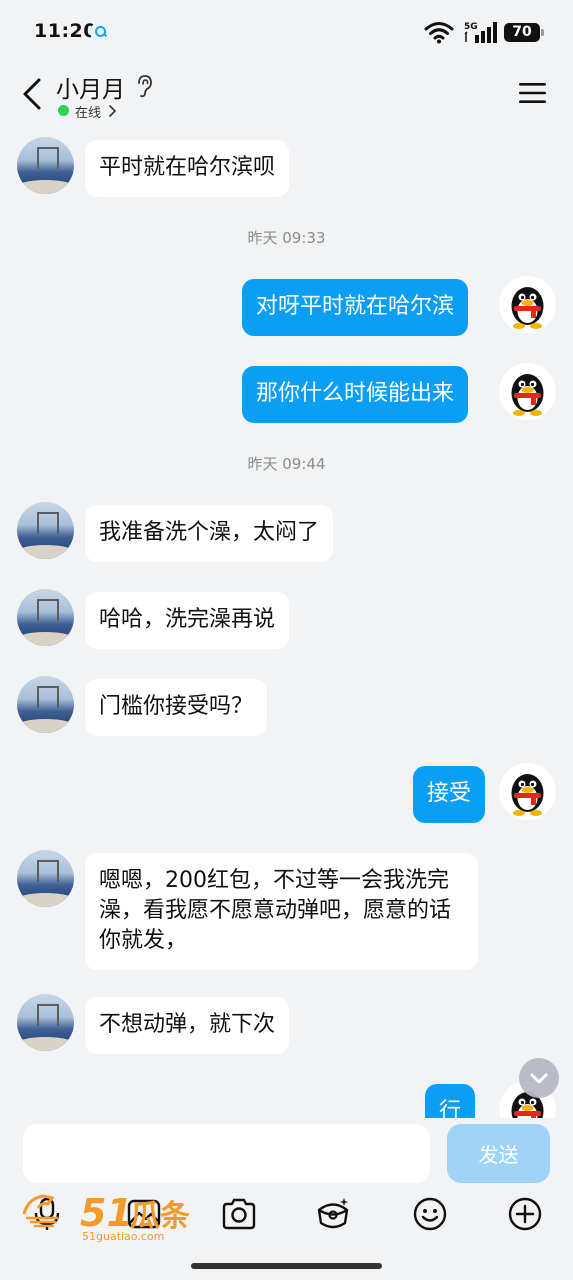 This screenshot has width=573, height=1280. I want to click on message-bubble-received: 哈哈，洗完澡再说, so click(187, 620).